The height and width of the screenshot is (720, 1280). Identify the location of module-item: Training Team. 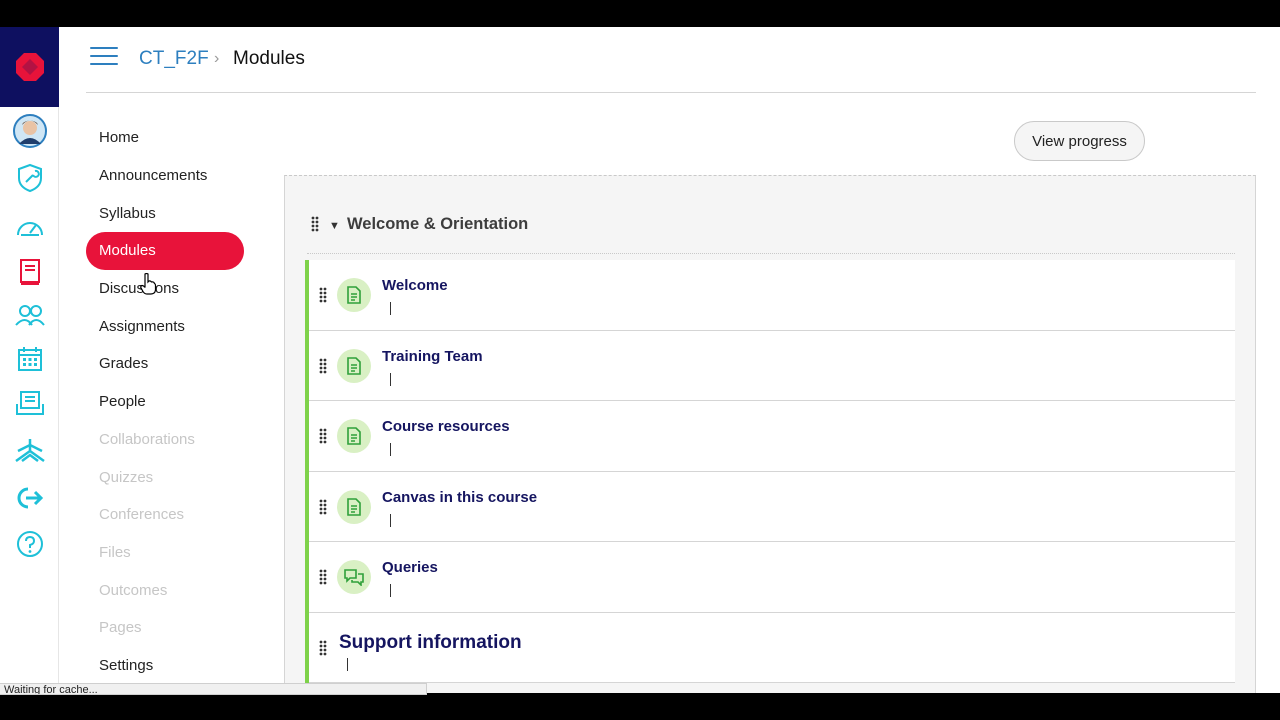
(772, 366).